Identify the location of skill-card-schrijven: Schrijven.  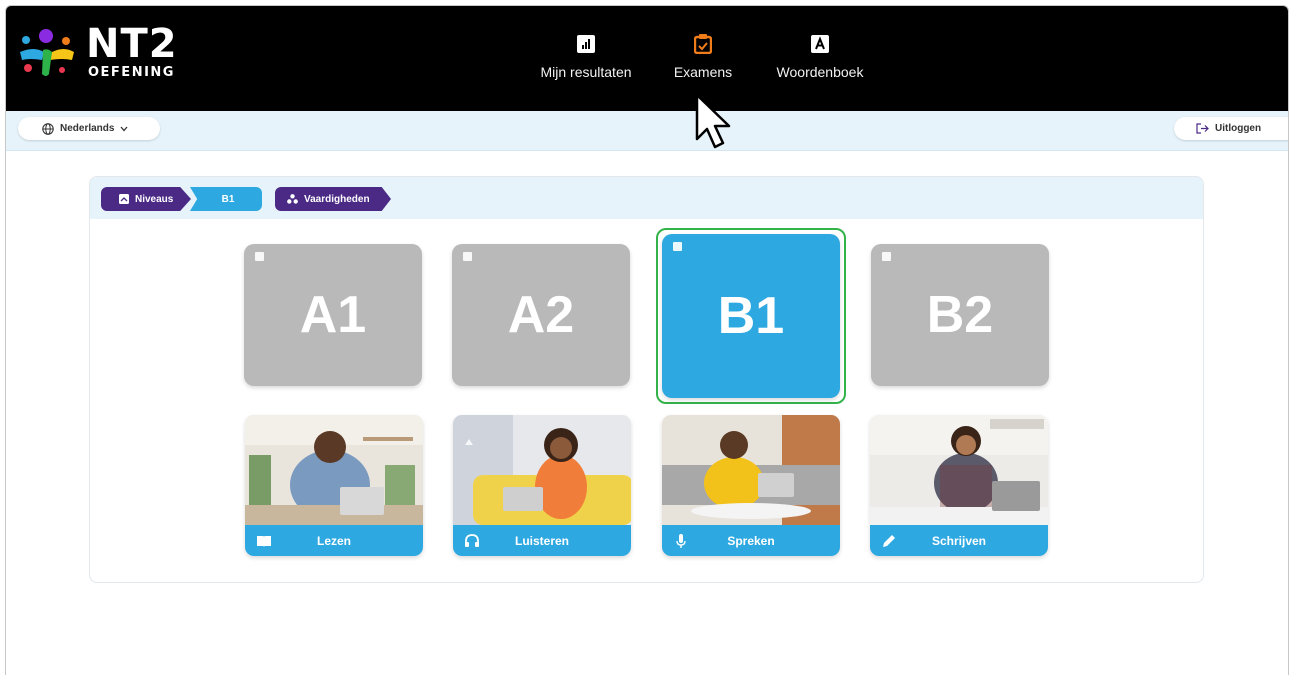
(959, 485).